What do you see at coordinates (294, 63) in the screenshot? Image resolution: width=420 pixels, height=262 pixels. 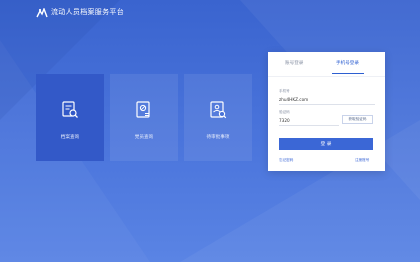 I see `tab-account-login: 账号登录` at bounding box center [294, 63].